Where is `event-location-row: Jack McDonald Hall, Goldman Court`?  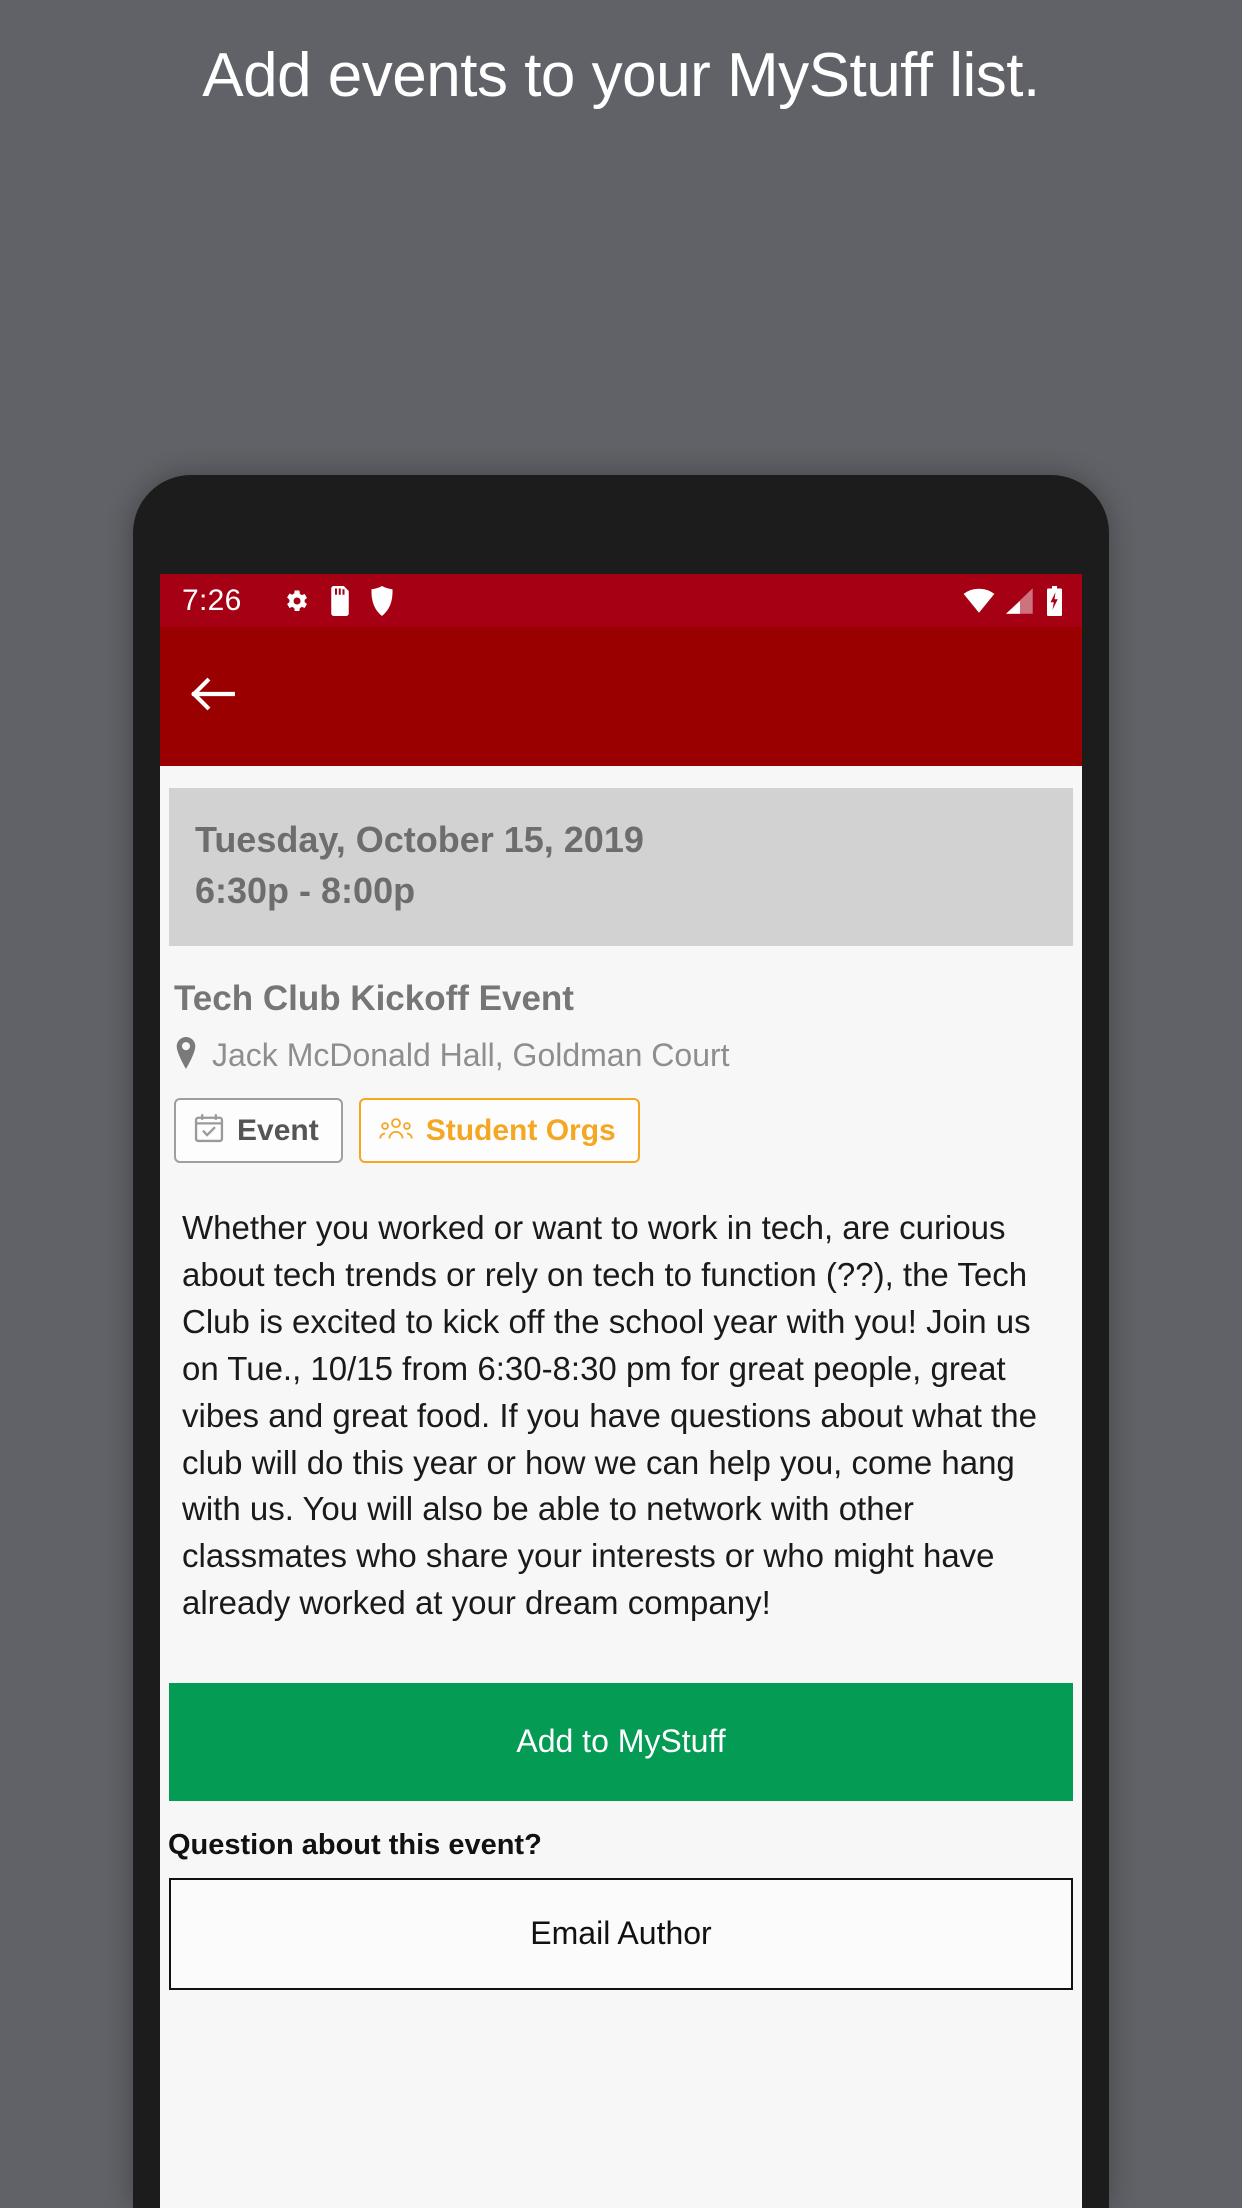
event-location-row: Jack McDonald Hall, Goldman Court is located at coordinates (628, 1055).